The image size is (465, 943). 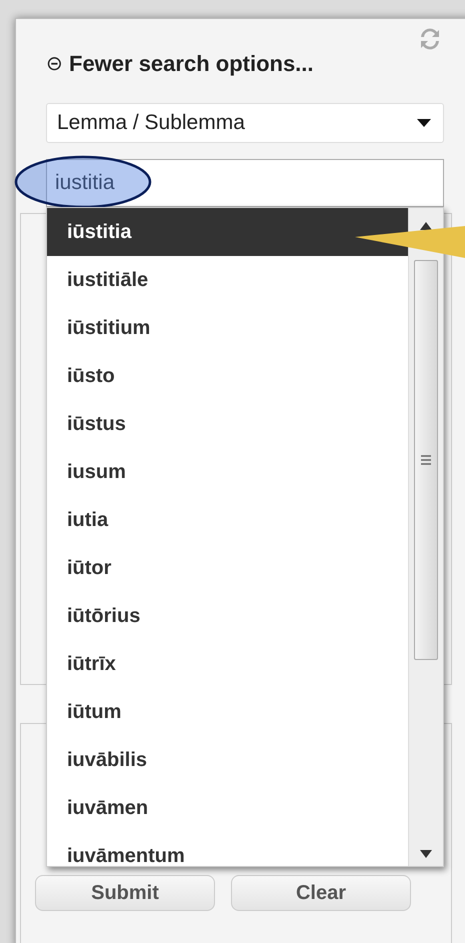 I want to click on suggestion-item: iūtor, so click(x=227, y=568).